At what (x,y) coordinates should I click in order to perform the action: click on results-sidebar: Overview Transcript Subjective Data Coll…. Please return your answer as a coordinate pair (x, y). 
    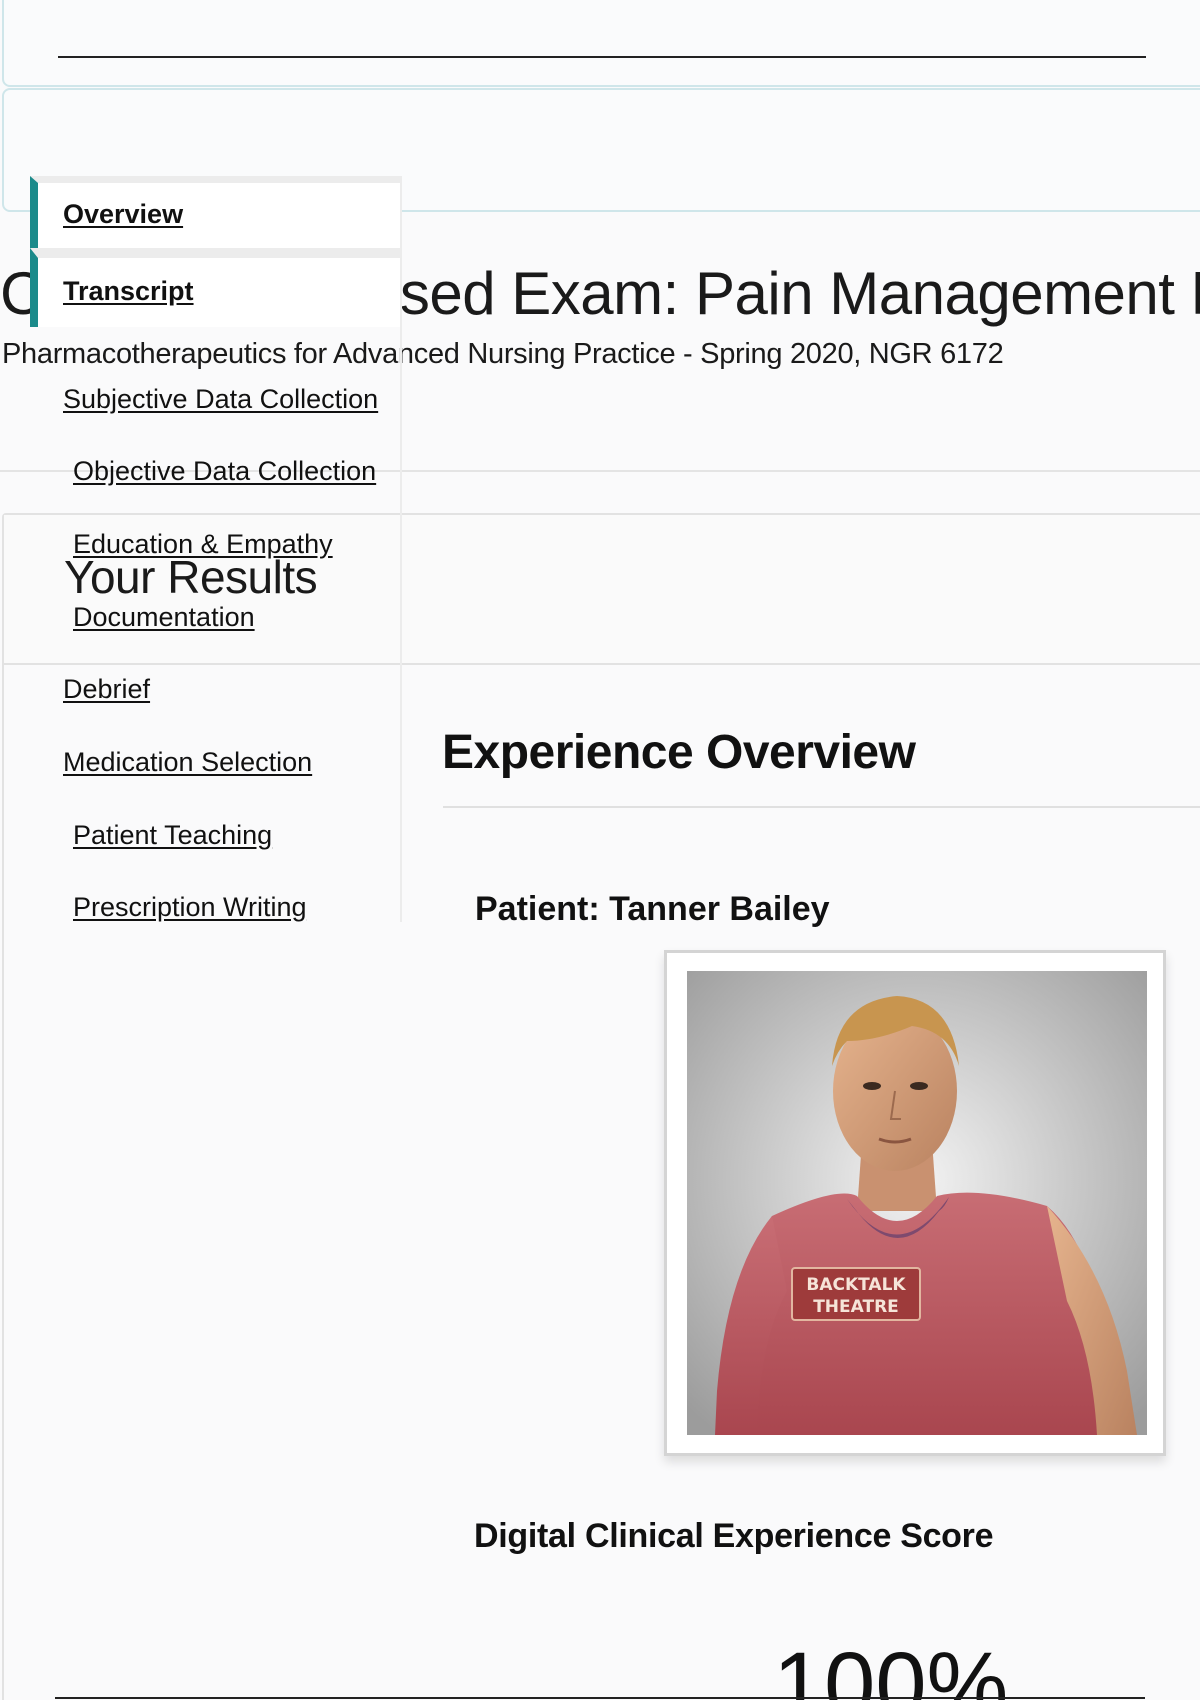
    Looking at the image, I should click on (216, 549).